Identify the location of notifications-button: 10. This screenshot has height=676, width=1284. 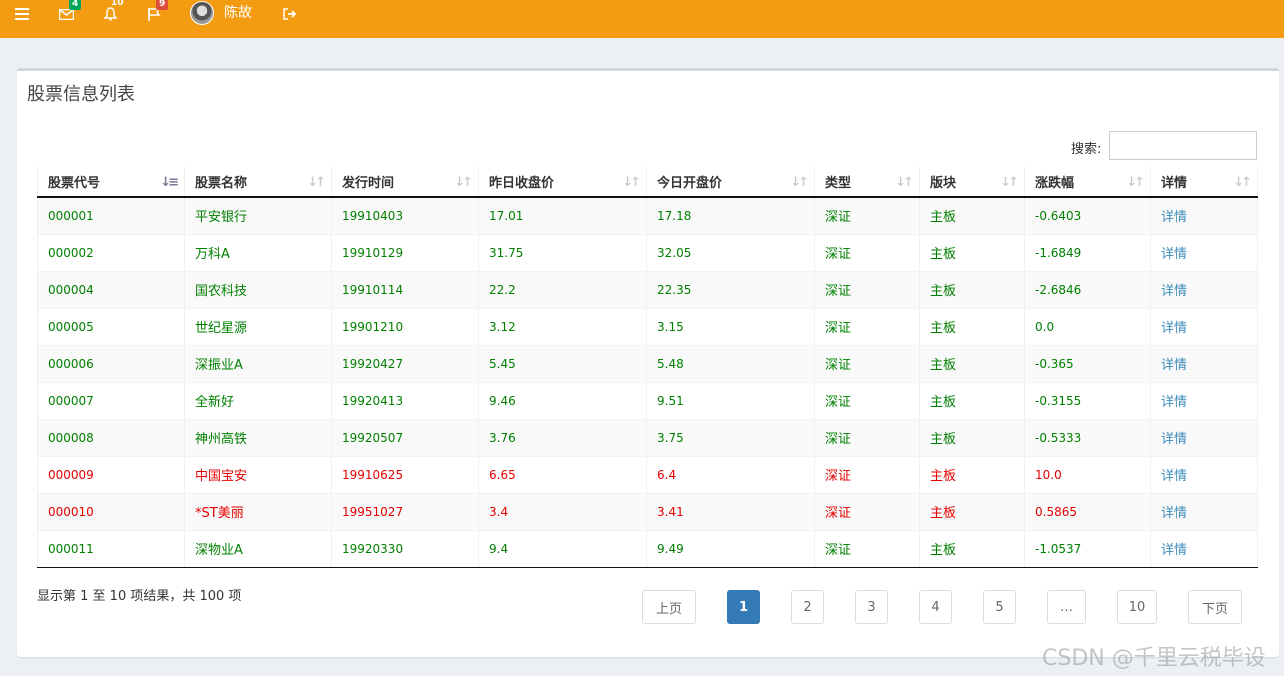
(110, 14).